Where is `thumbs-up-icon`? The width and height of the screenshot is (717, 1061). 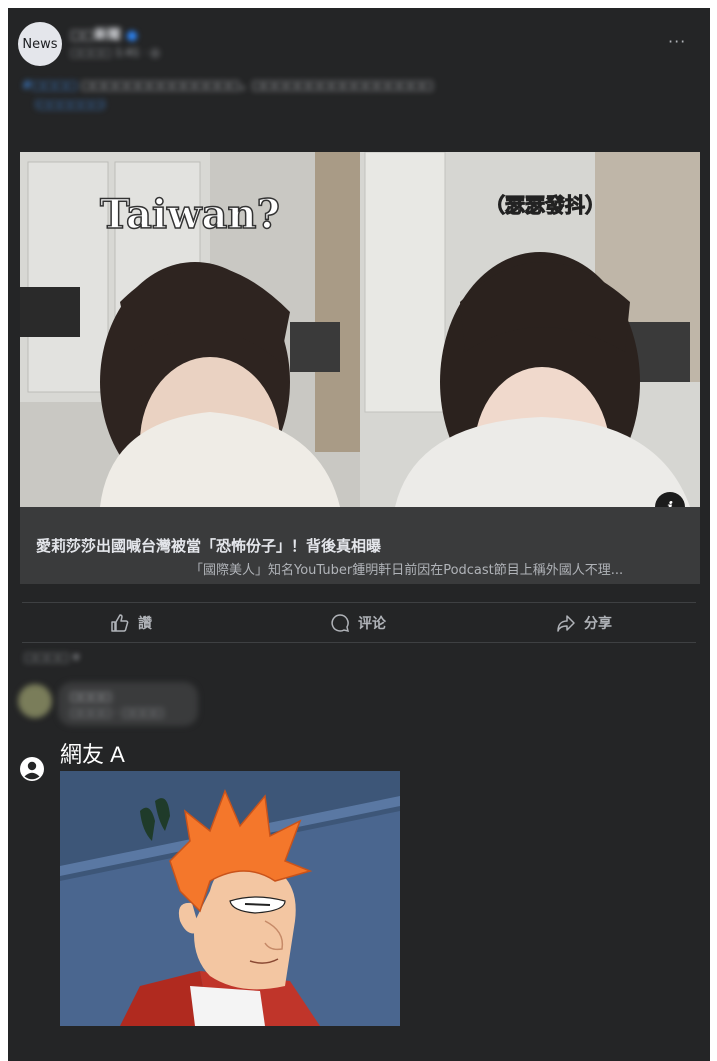 thumbs-up-icon is located at coordinates (120, 623).